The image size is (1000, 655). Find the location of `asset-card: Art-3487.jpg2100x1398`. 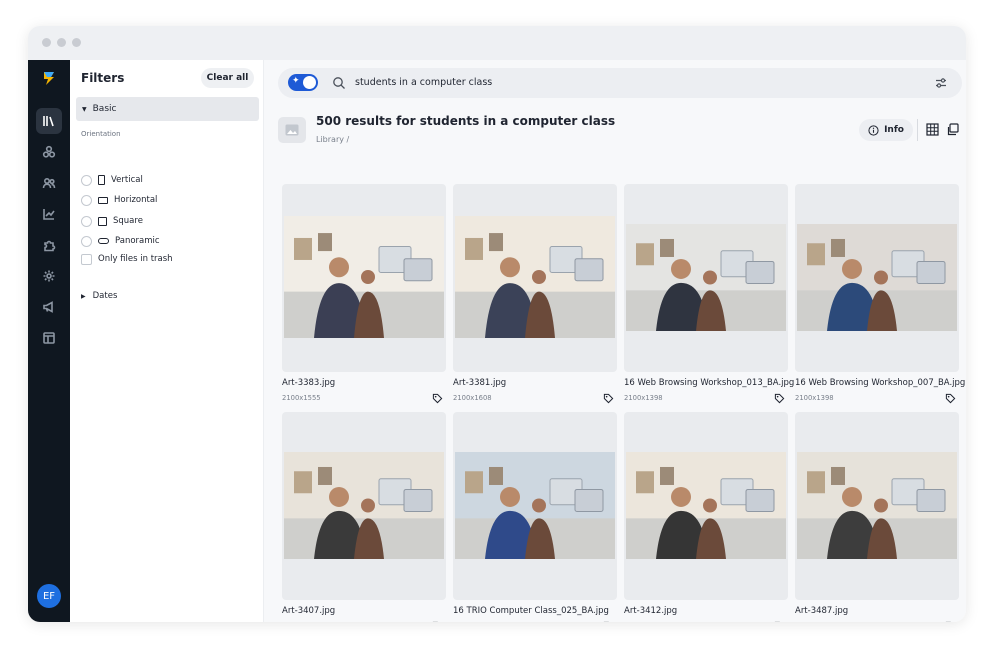

asset-card: Art-3487.jpg2100x1398 is located at coordinates (877, 517).